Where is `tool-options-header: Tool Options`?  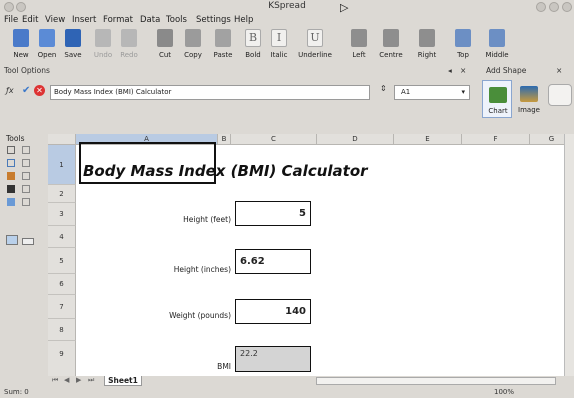 tool-options-header: Tool Options is located at coordinates (27, 70).